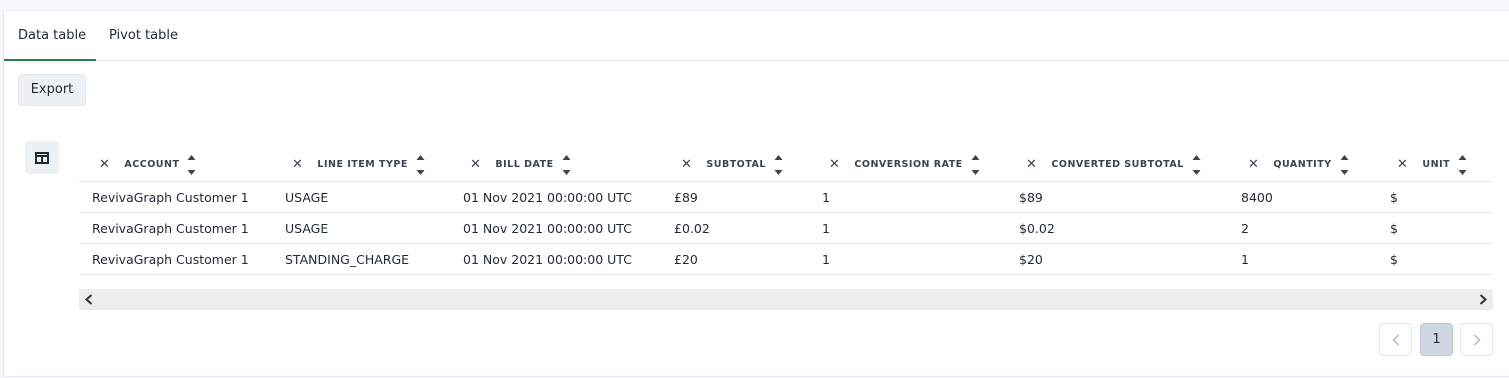 This screenshot has width=1509, height=378. I want to click on column-header-label: ACCOUNT, so click(152, 164).